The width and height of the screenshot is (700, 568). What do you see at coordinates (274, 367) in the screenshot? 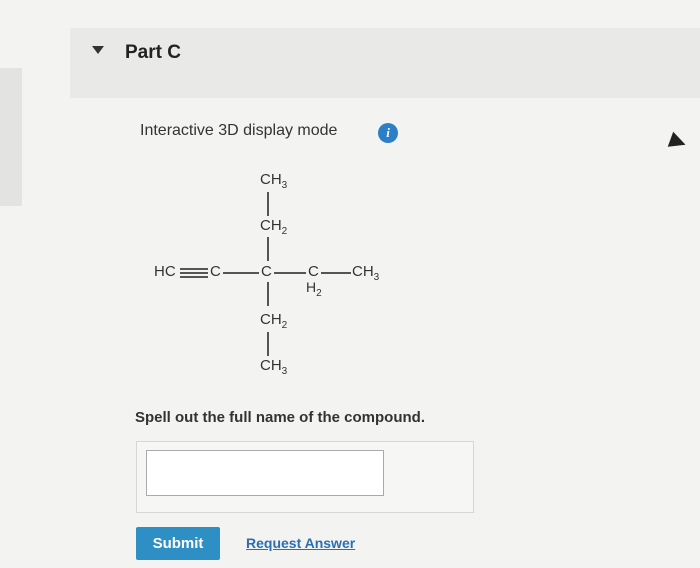
I see `bottom-methyl: CH3` at bounding box center [274, 367].